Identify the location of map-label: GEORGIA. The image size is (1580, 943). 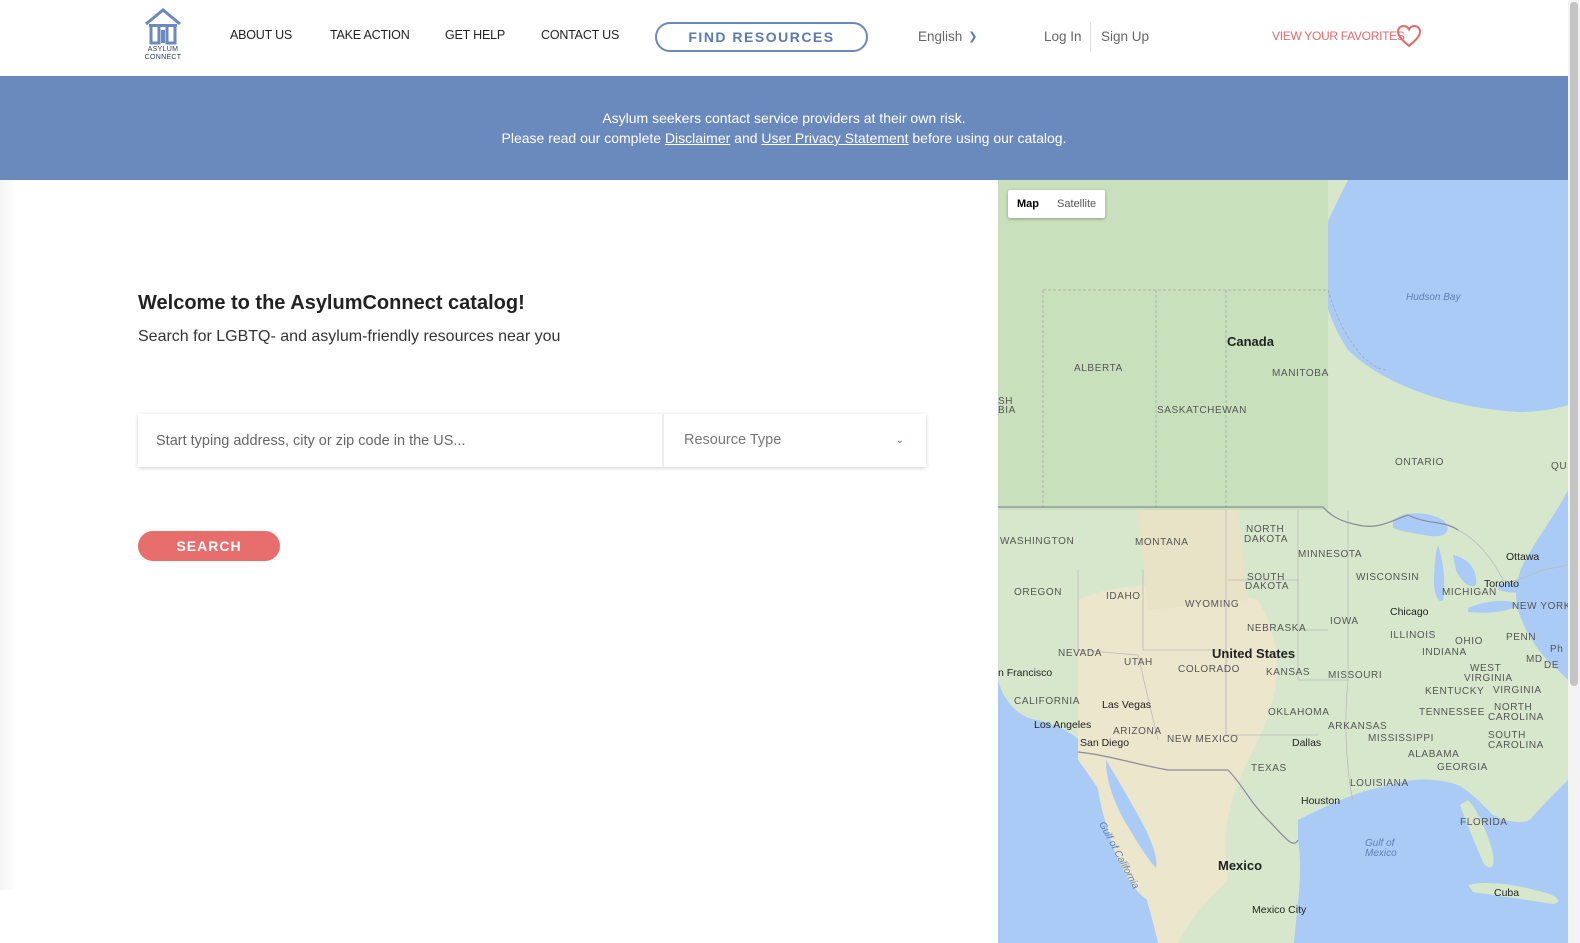
(1462, 767).